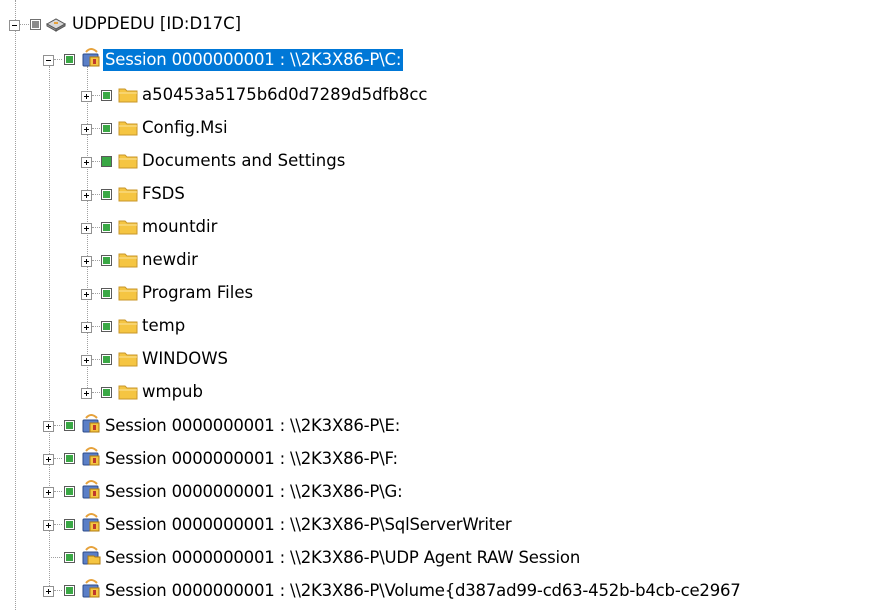 This screenshot has width=889, height=610. Describe the element at coordinates (444, 393) in the screenshot. I see `tree-row-folder: wmpub` at that location.